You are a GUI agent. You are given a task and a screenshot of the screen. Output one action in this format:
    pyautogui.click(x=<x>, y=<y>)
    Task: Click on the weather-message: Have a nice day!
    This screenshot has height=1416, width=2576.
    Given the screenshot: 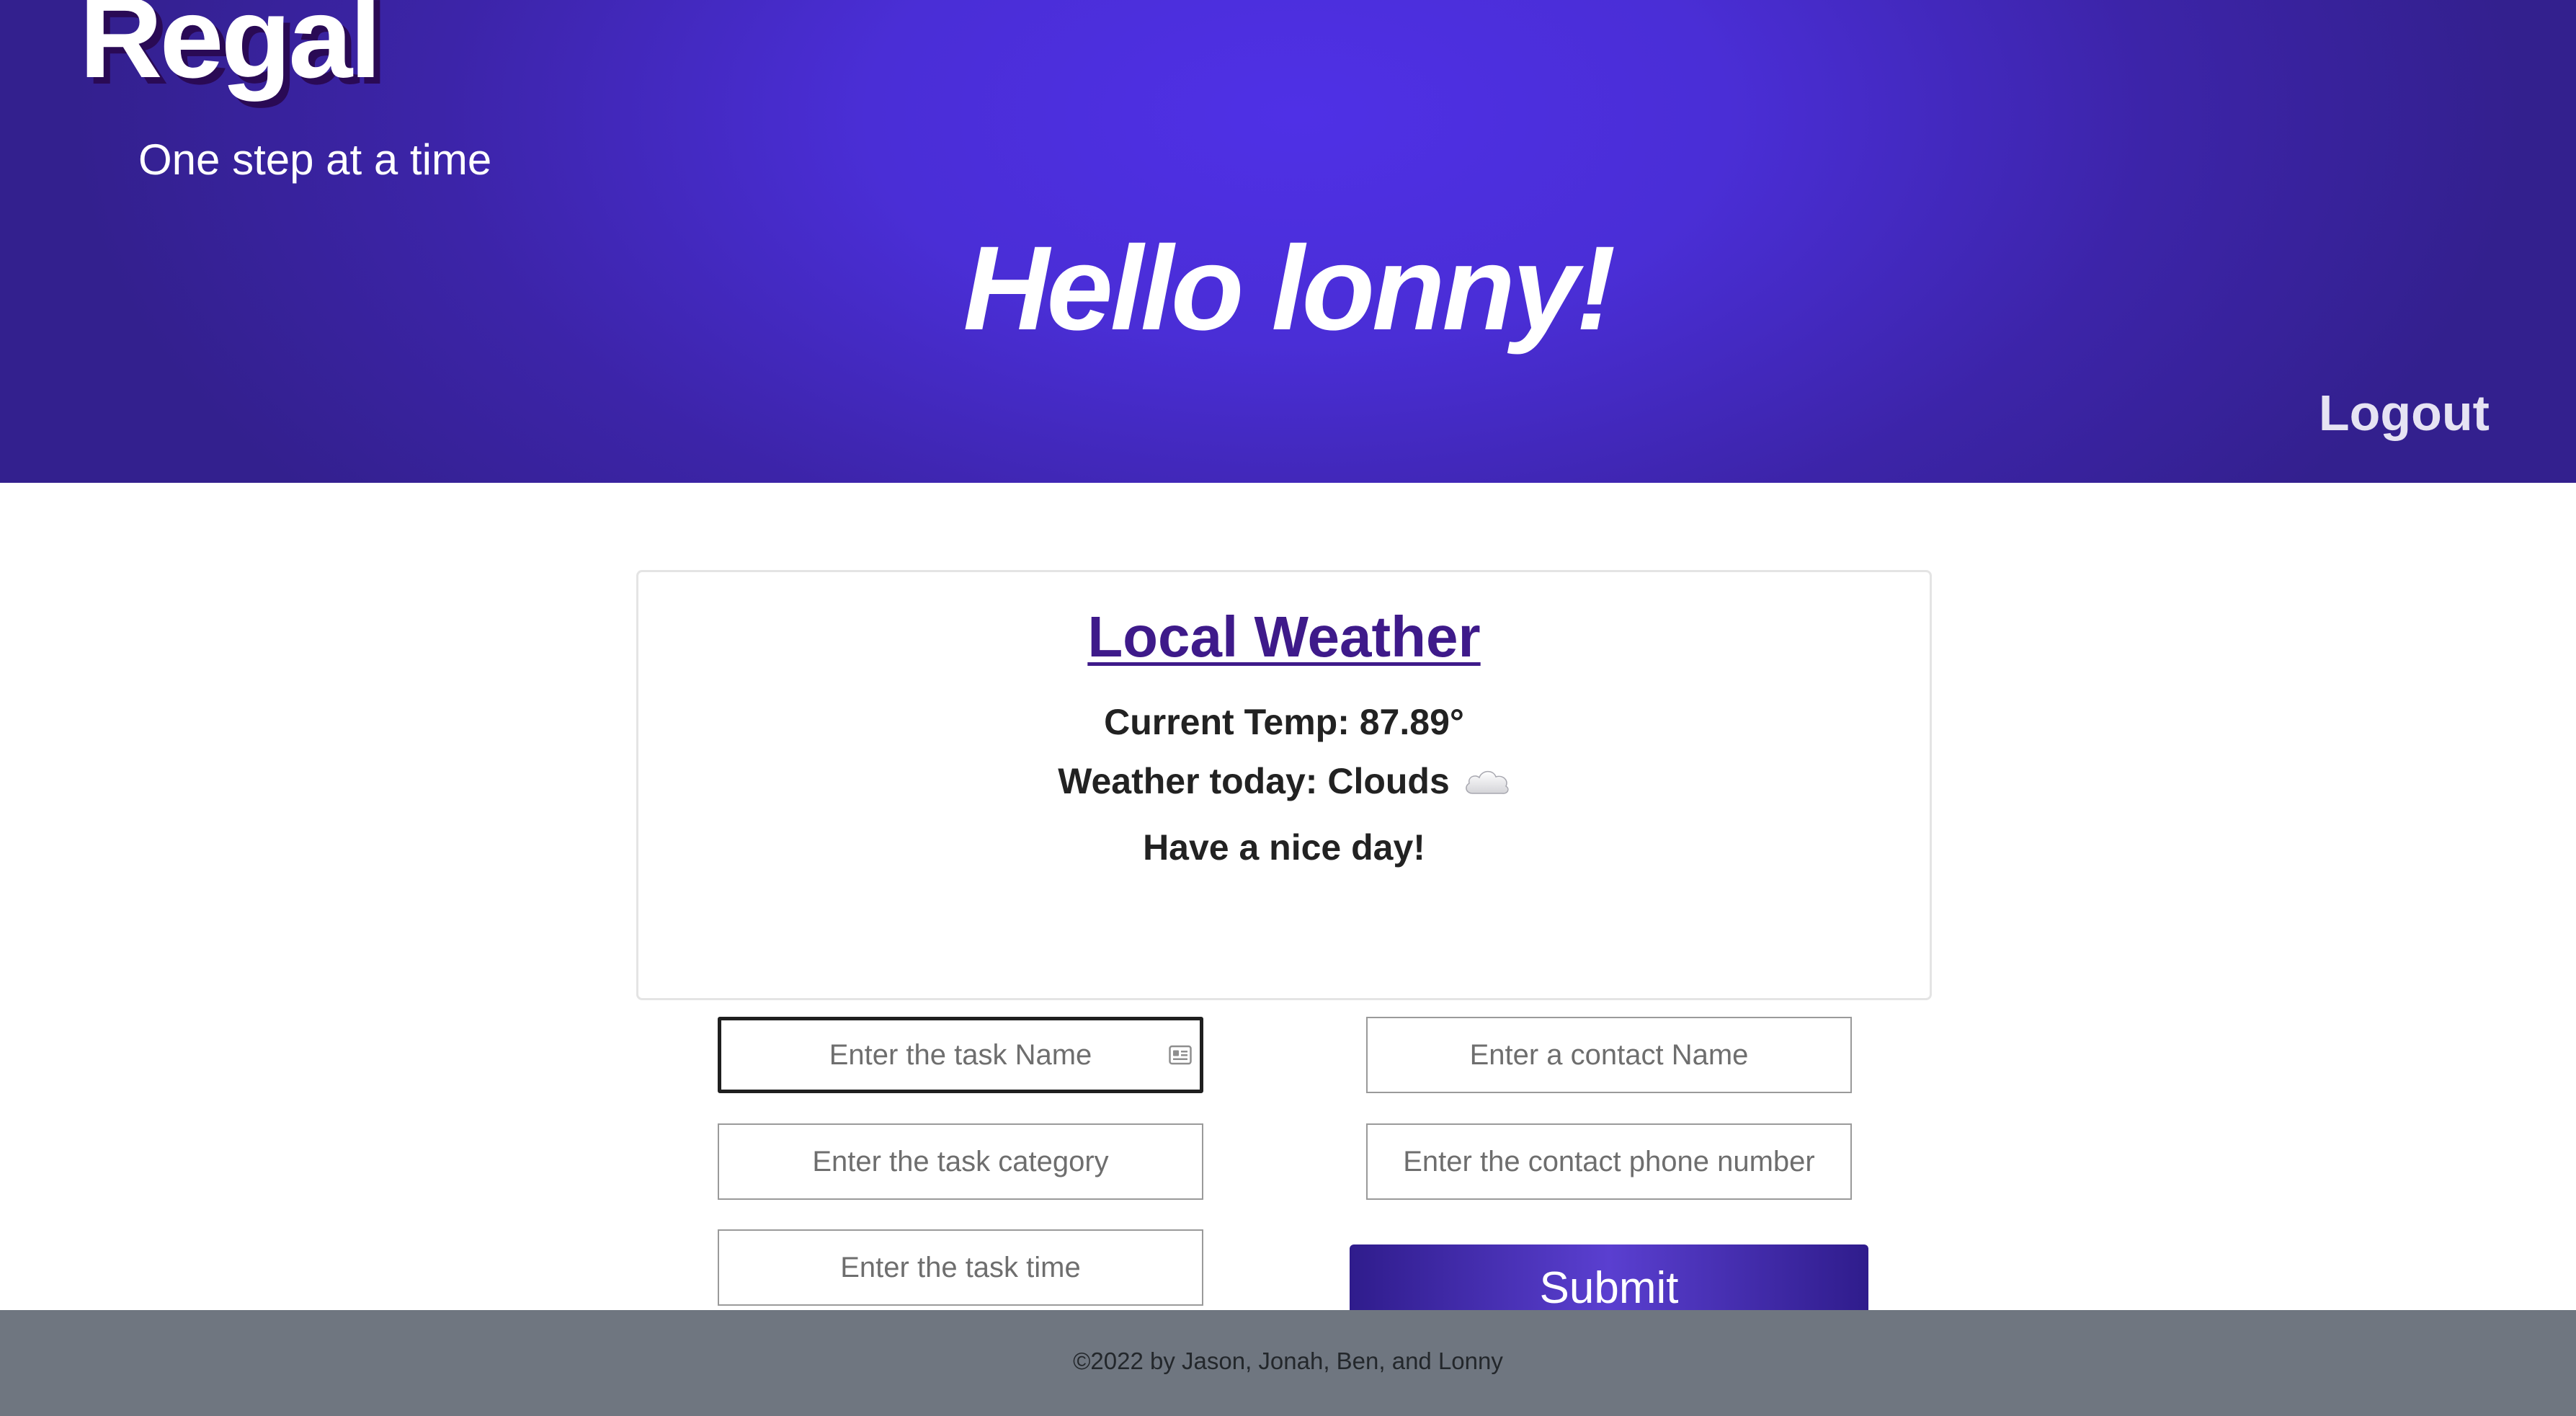 What is the action you would take?
    pyautogui.click(x=1284, y=847)
    